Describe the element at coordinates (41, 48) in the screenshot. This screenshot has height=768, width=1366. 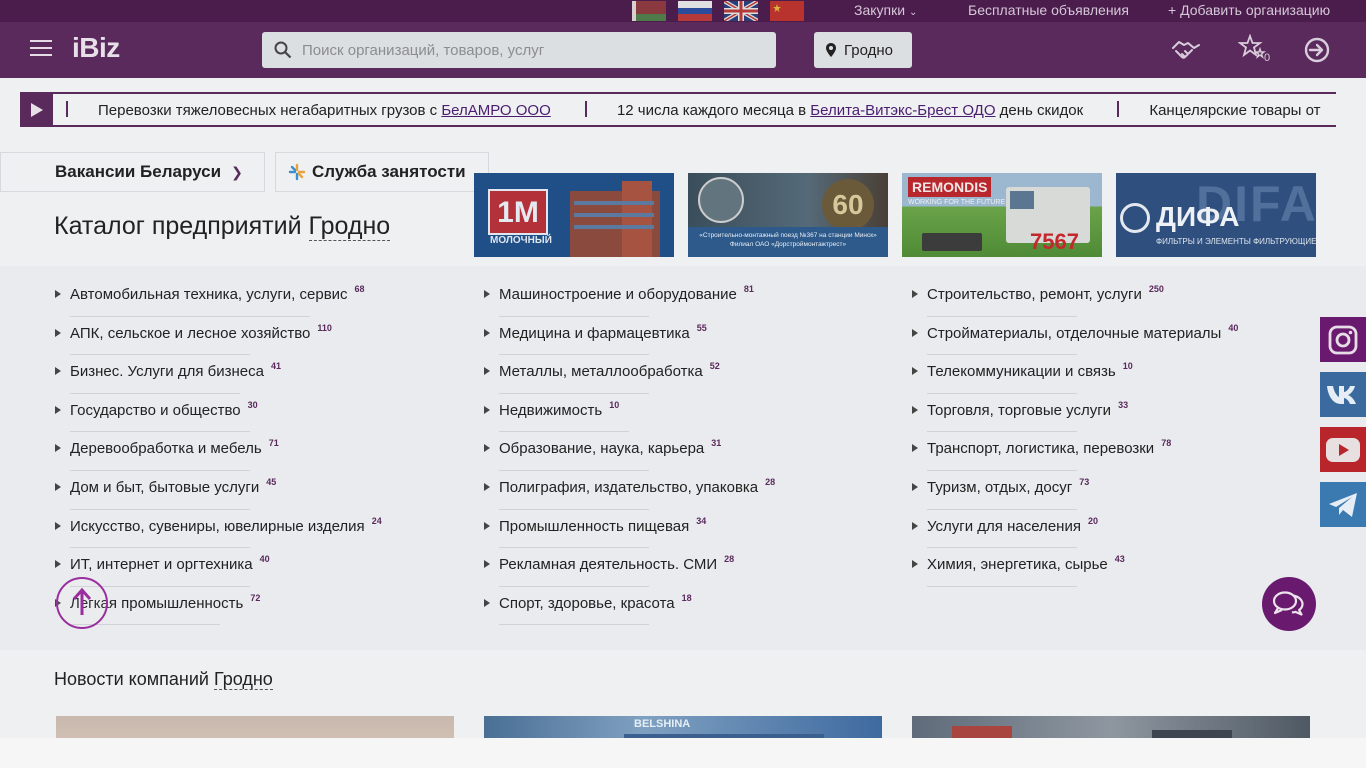
I see `menu-icon` at that location.